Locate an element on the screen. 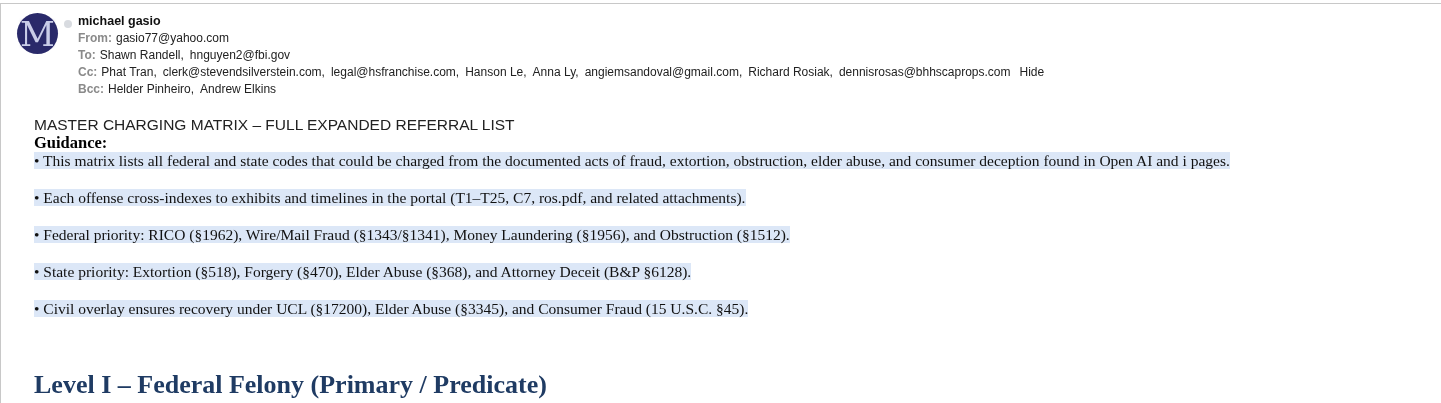 The image size is (1441, 403). header-label: From: is located at coordinates (95, 38).